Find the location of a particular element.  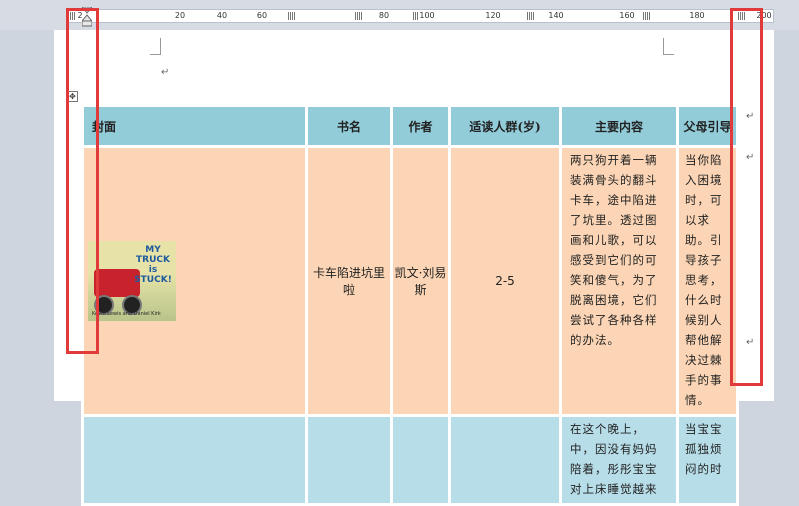

content-cell: 在这个晚上，中，因没有妈妈陪着，彤彤宝宝对上床睡觉越来 is located at coordinates (619, 460).